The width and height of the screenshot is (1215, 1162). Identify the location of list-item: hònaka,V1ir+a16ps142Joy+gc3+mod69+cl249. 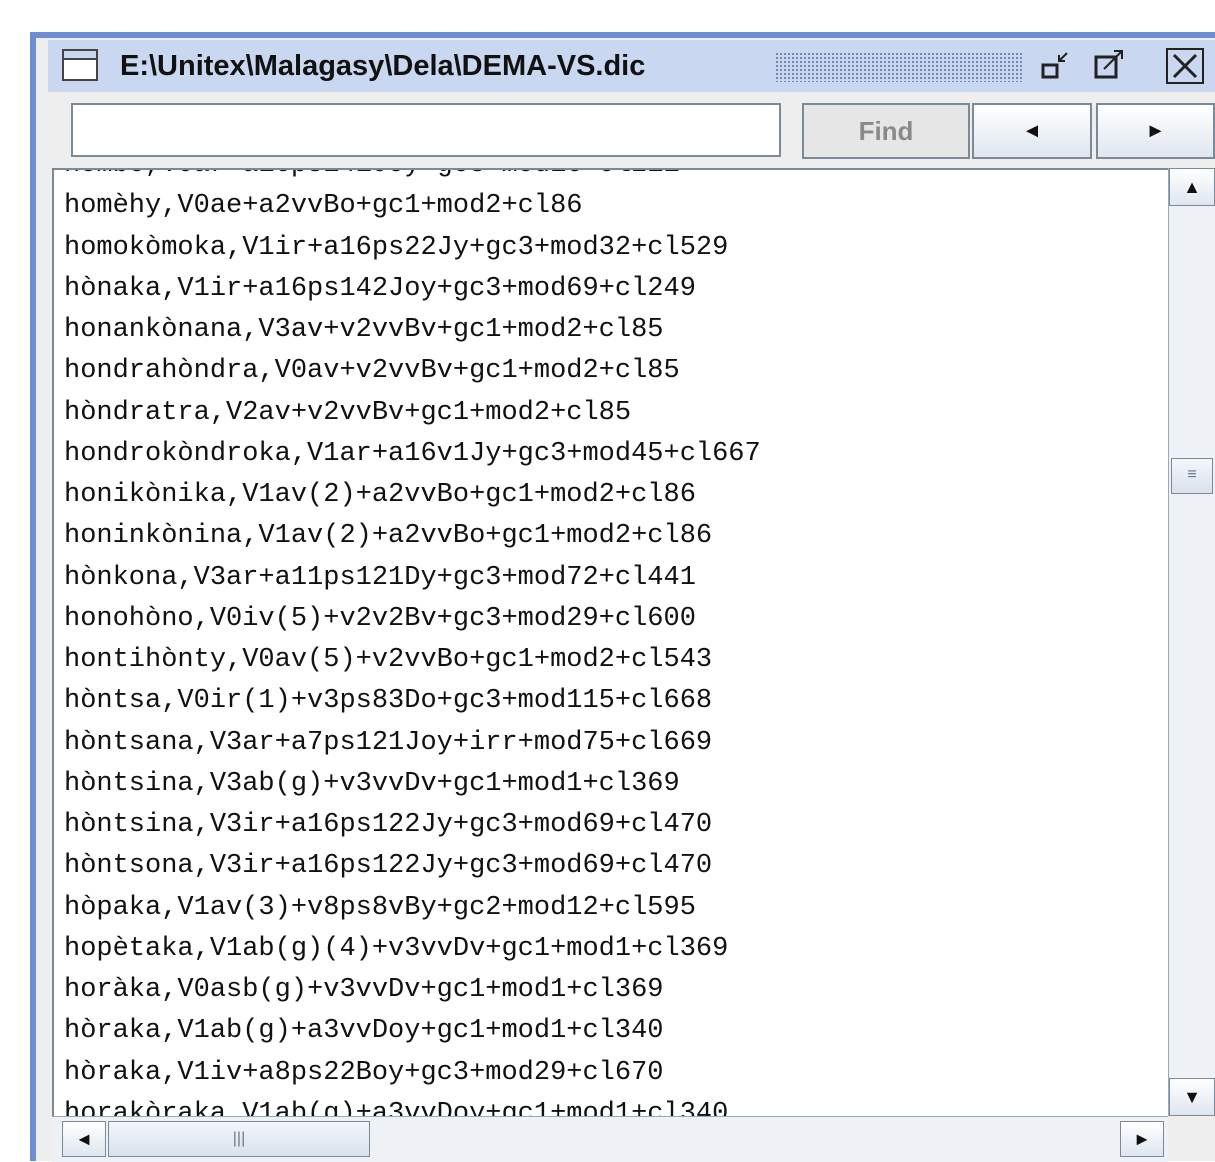
(412, 289).